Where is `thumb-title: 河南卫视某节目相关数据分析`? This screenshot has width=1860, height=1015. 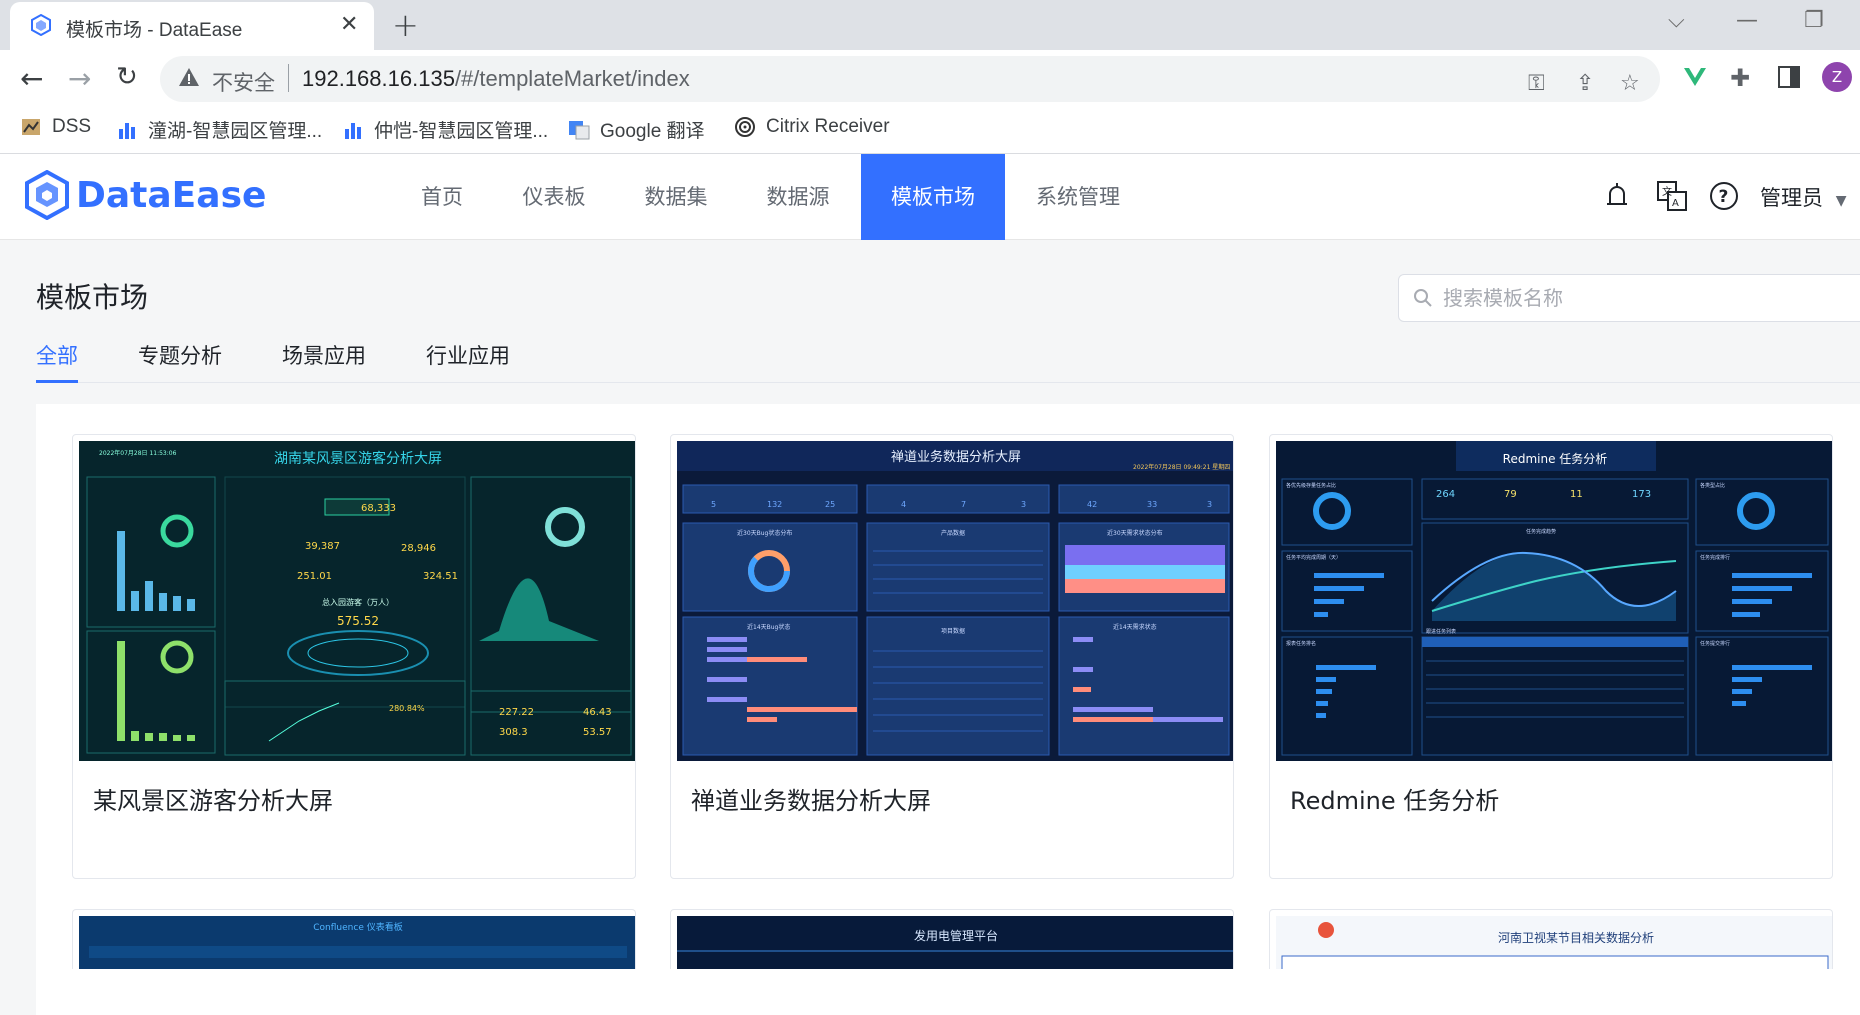
thumb-title: 河南卫视某节目相关数据分析 is located at coordinates (1576, 937).